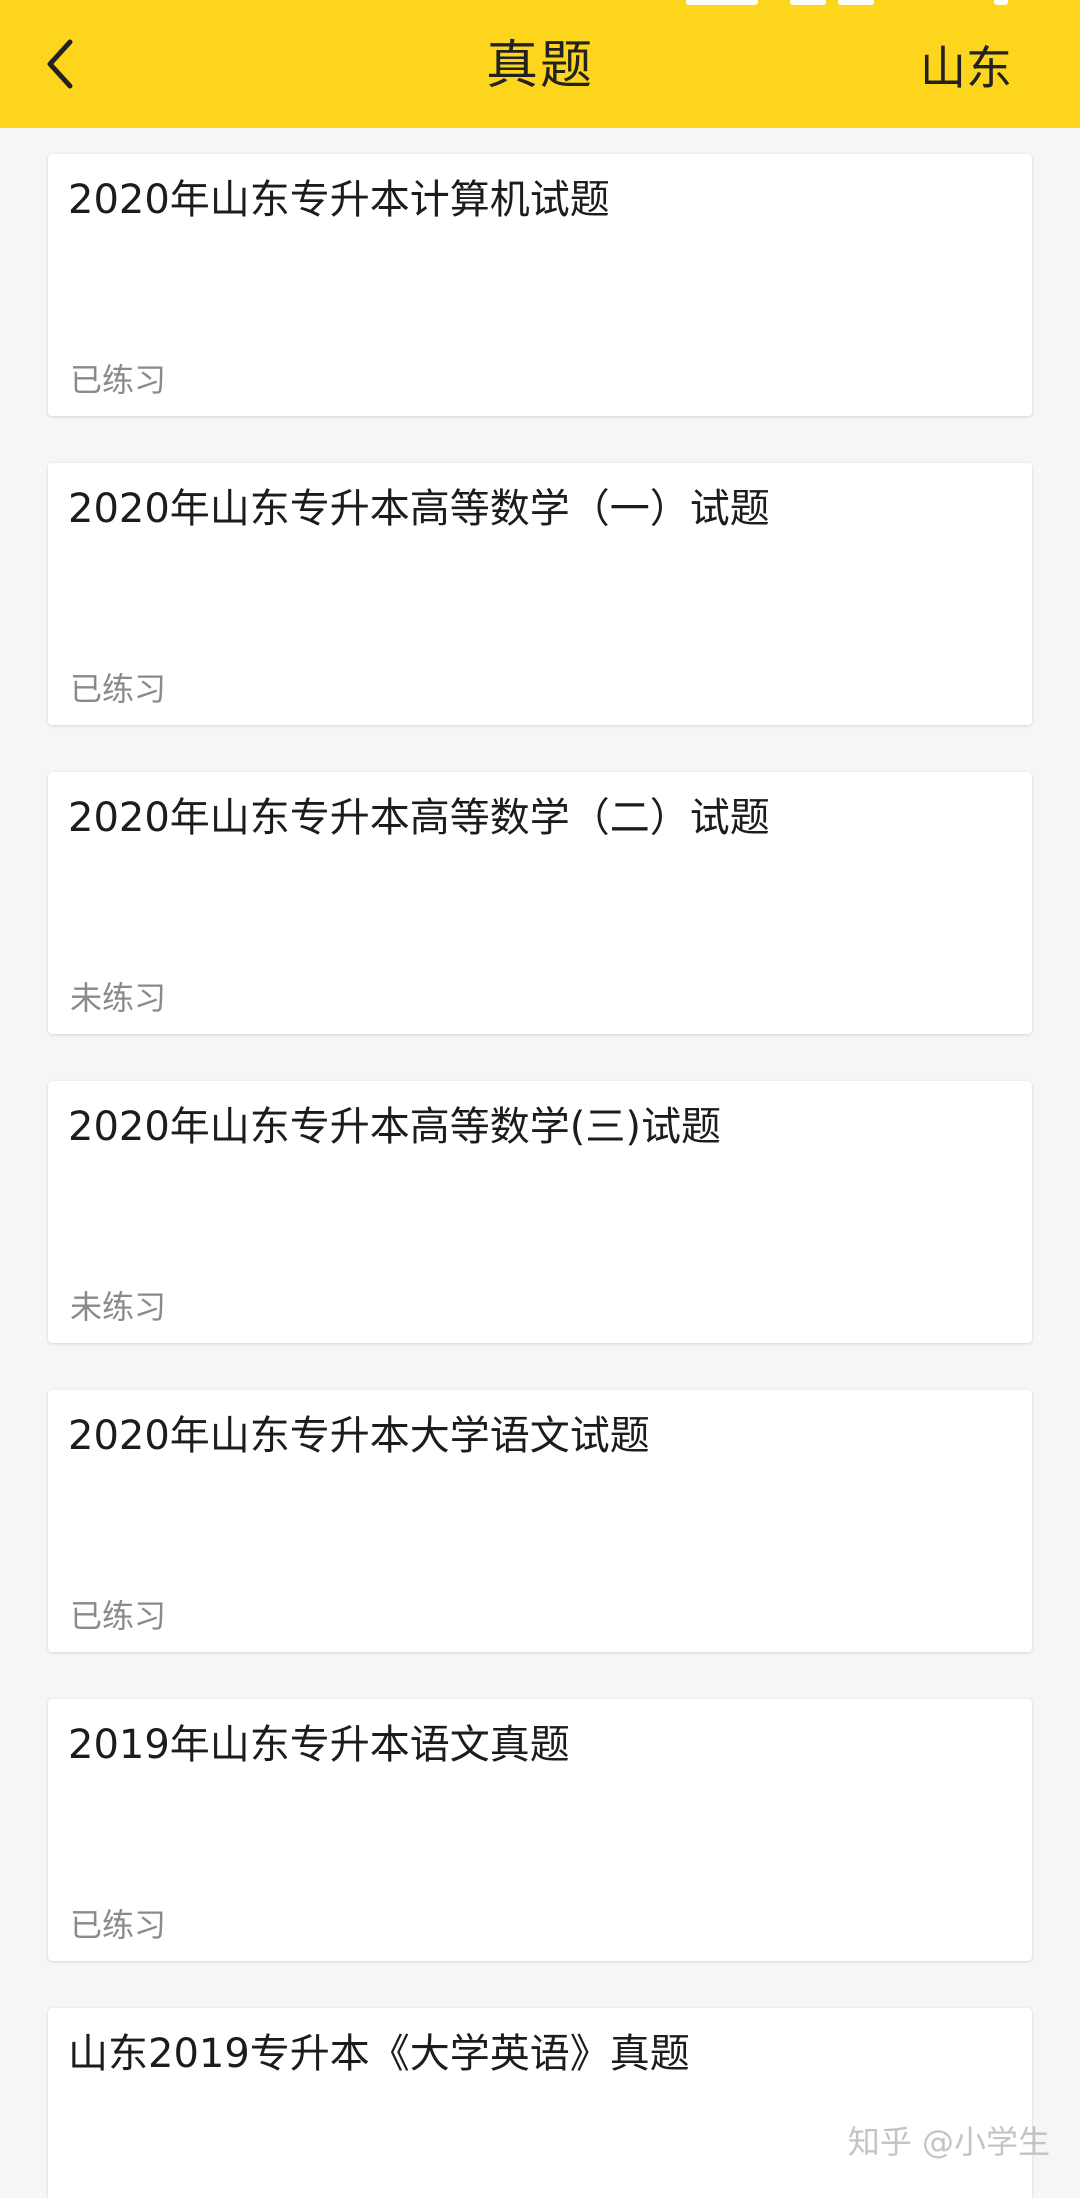 This screenshot has width=1080, height=2198. What do you see at coordinates (540, 1830) in the screenshot?
I see `paper-card: 2019年山东专升本语文真题 已练习` at bounding box center [540, 1830].